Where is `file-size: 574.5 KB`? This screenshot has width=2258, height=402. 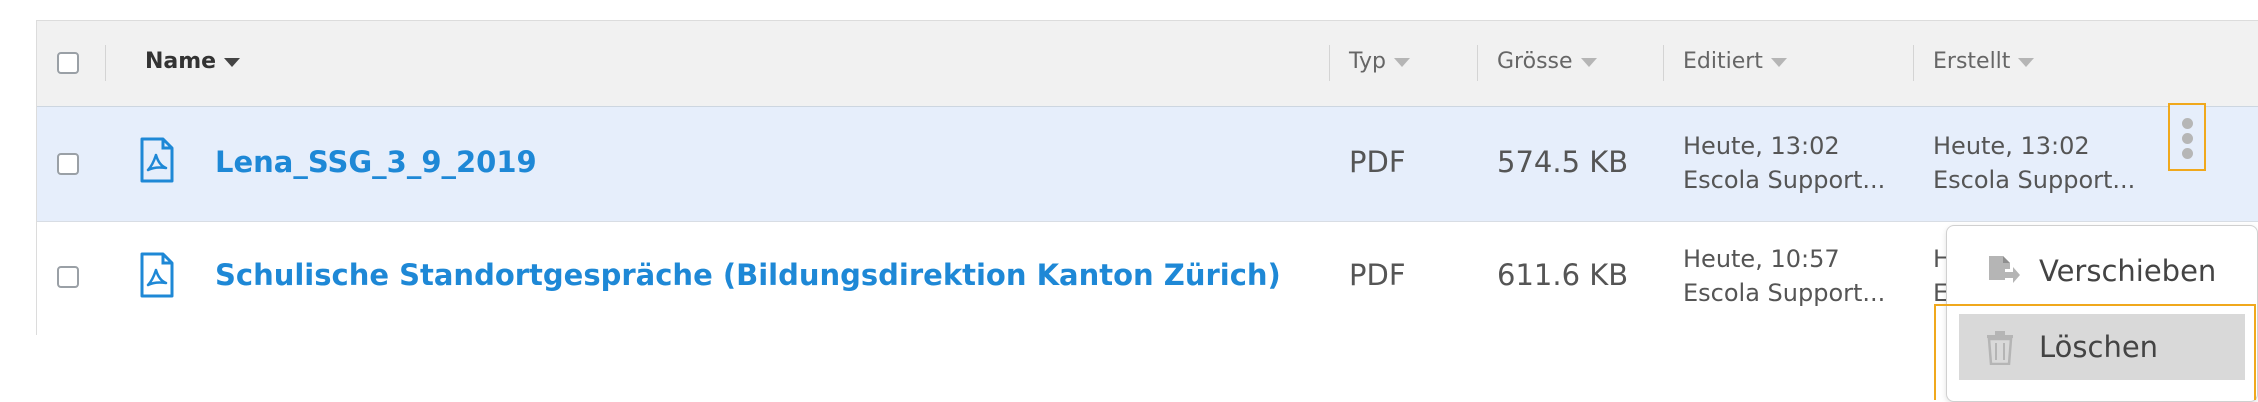
file-size: 574.5 KB is located at coordinates (1563, 162).